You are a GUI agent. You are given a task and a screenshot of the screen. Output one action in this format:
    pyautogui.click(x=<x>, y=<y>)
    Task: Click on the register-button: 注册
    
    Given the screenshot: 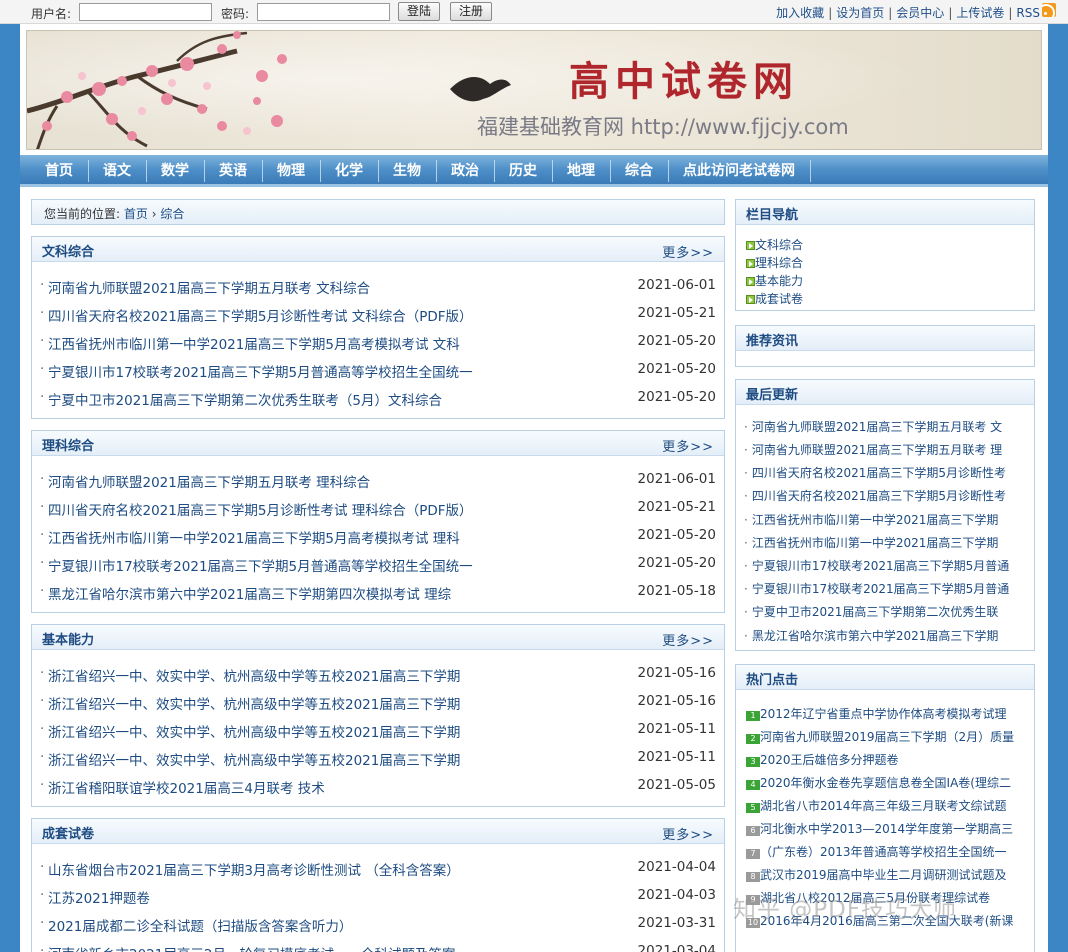 What is the action you would take?
    pyautogui.click(x=471, y=11)
    